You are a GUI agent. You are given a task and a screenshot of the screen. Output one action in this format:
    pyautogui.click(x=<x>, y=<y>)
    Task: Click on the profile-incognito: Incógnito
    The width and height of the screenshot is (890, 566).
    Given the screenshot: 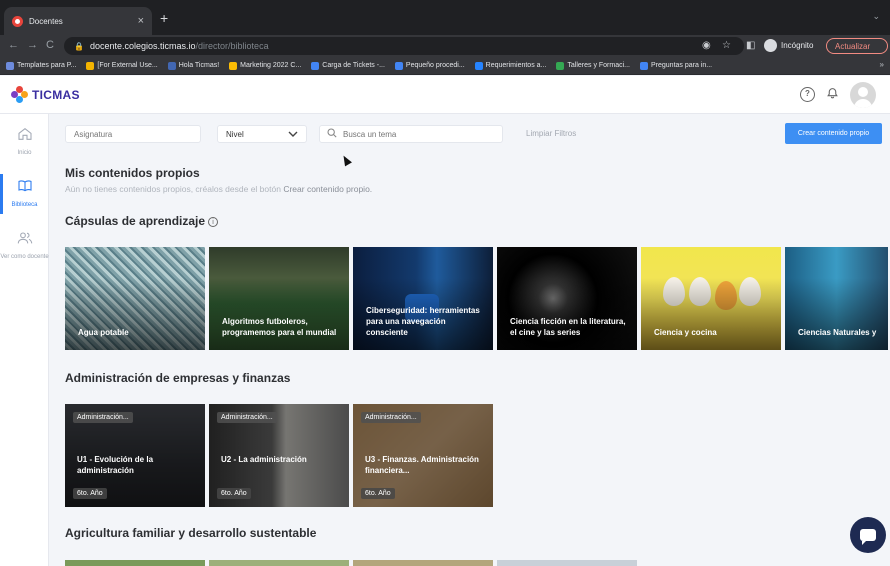 What is the action you would take?
    pyautogui.click(x=788, y=45)
    